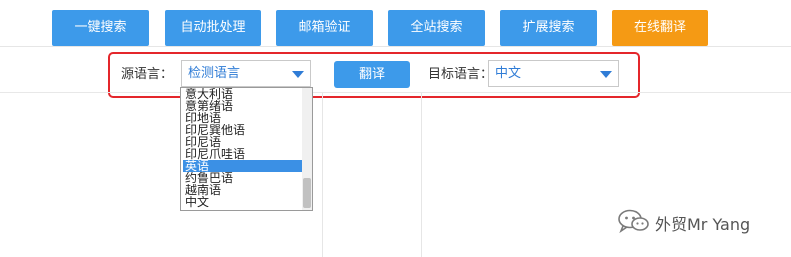  Describe the element at coordinates (421, 175) in the screenshot. I see `target-panel-divider` at that location.